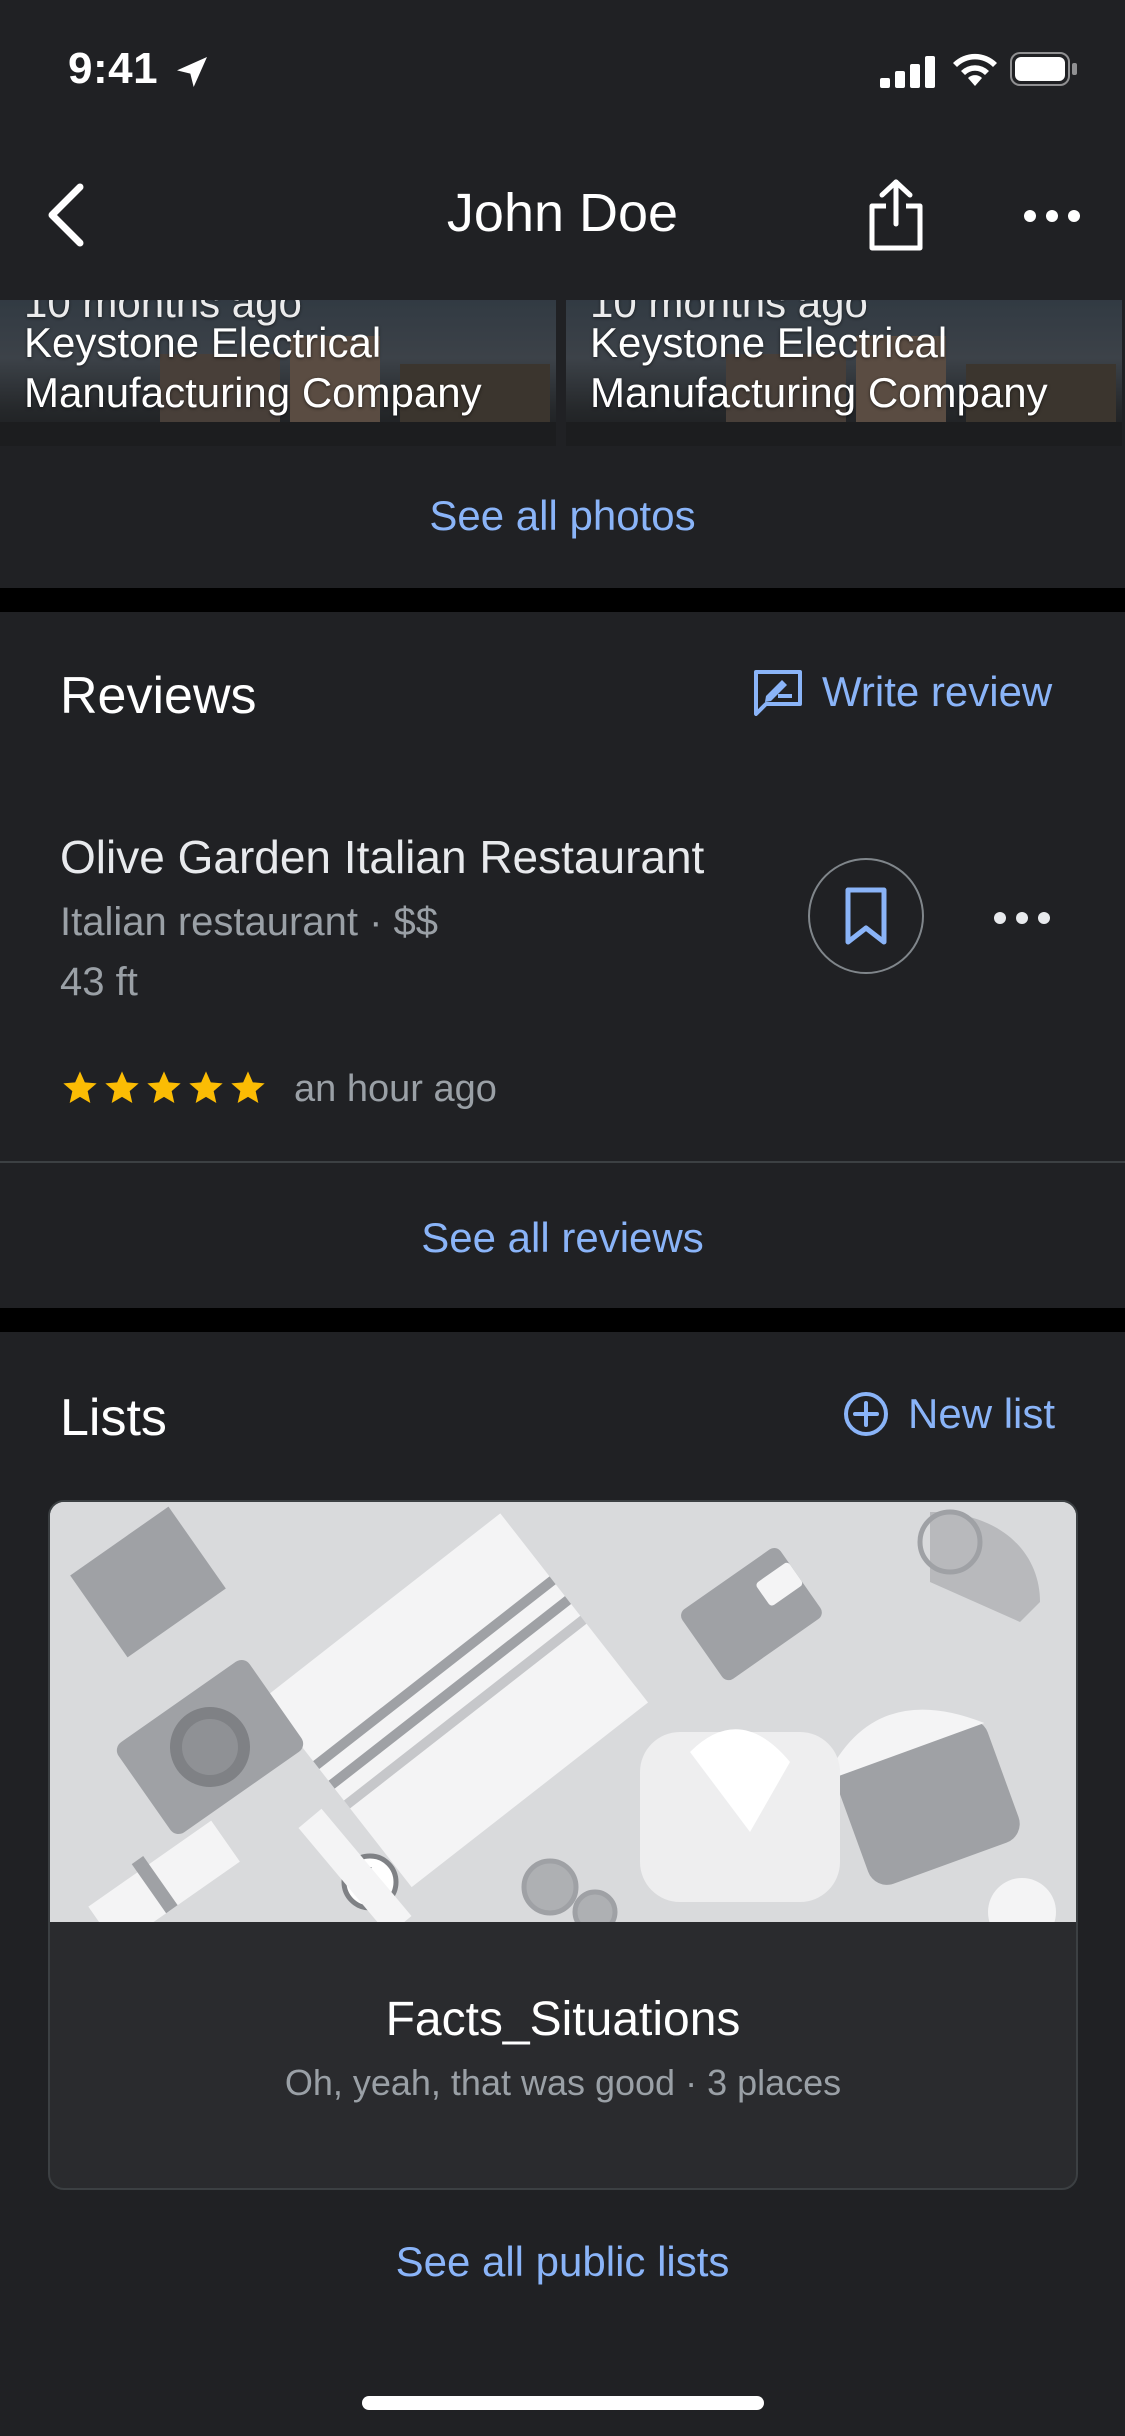  Describe the element at coordinates (563, 2082) in the screenshot. I see `list-subtitle: Oh, yeah, that was good · 3 places` at that location.